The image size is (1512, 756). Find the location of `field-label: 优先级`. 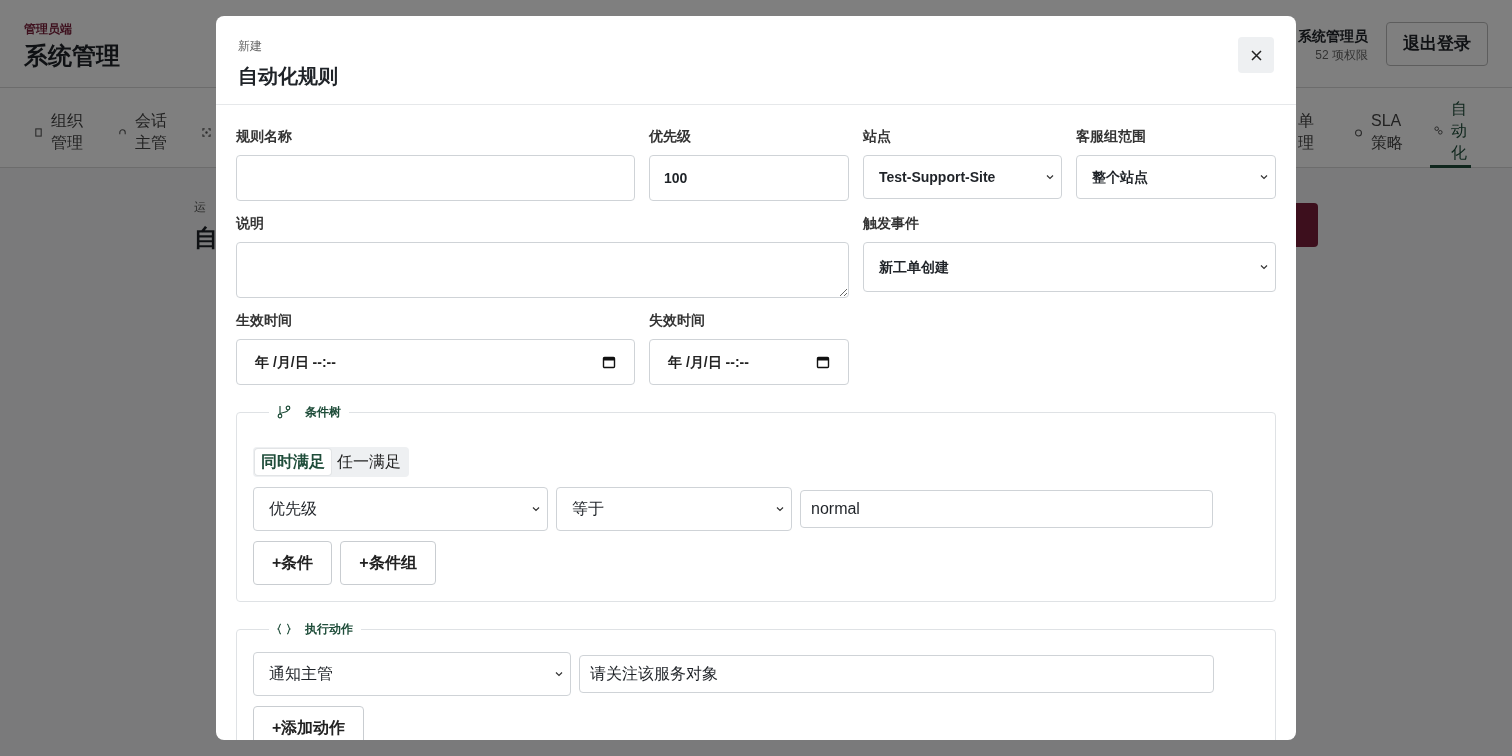

field-label: 优先级 is located at coordinates (670, 136).